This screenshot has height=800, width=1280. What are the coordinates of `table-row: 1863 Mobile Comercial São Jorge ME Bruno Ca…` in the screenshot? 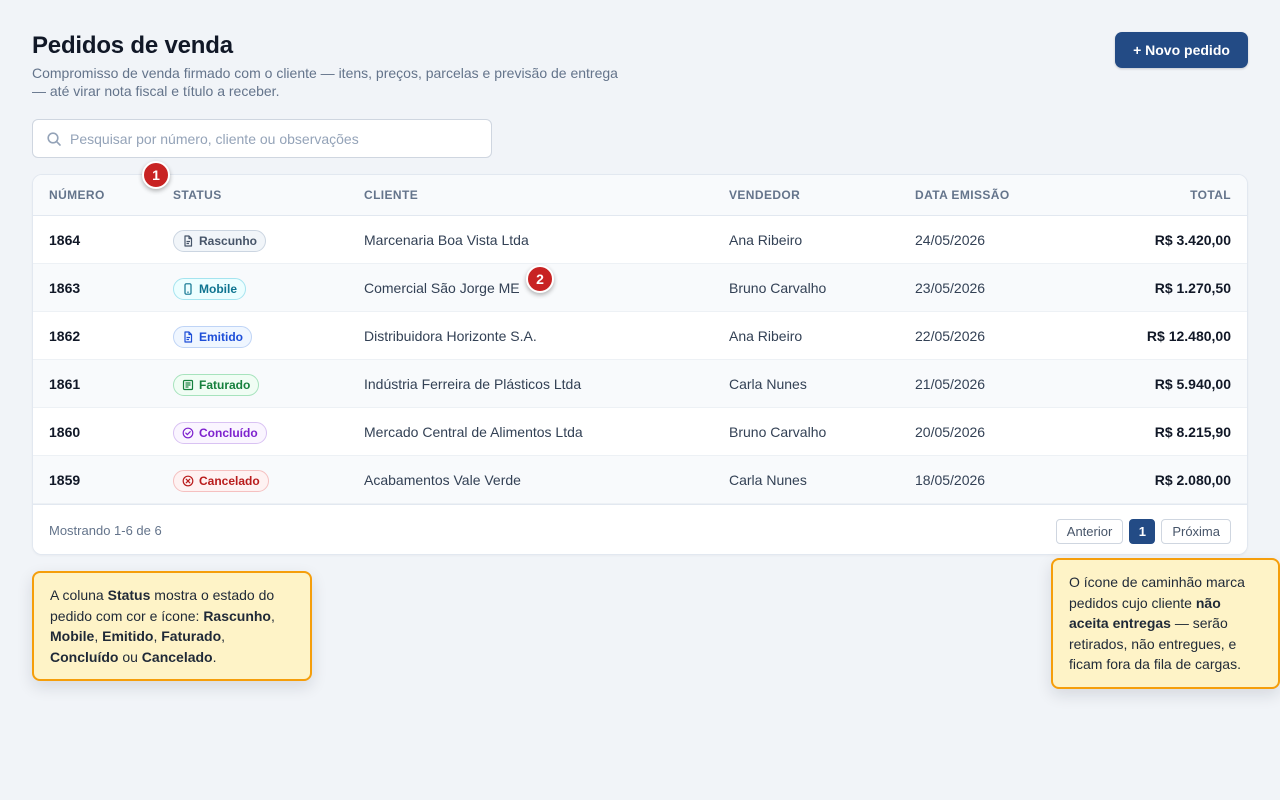 It's located at (640, 288).